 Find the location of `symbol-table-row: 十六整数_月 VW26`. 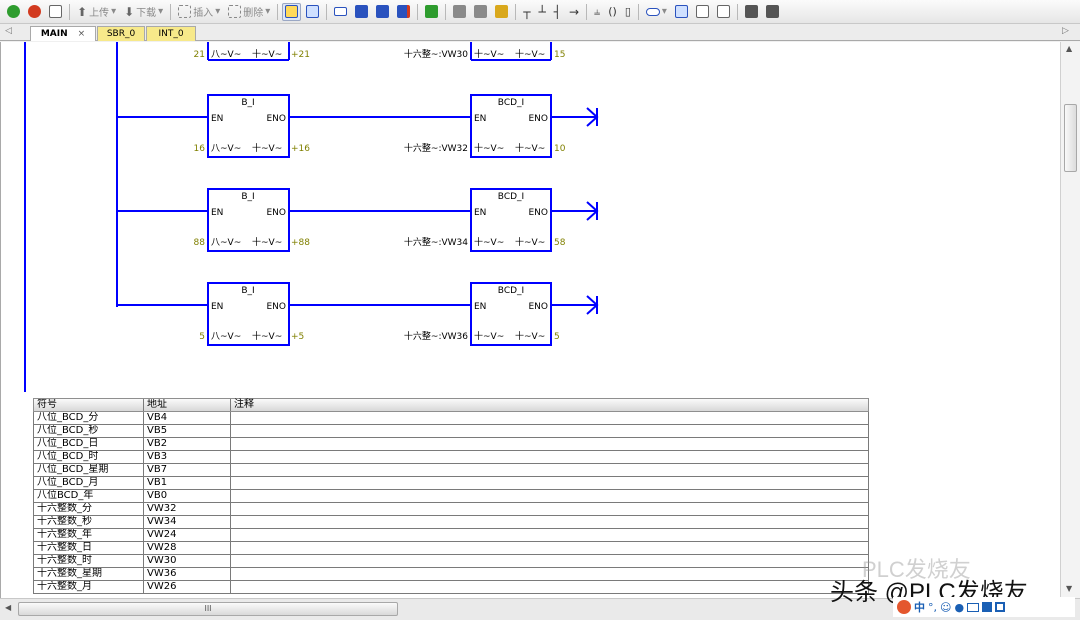

symbol-table-row: 十六整数_月 VW26 is located at coordinates (451, 587).